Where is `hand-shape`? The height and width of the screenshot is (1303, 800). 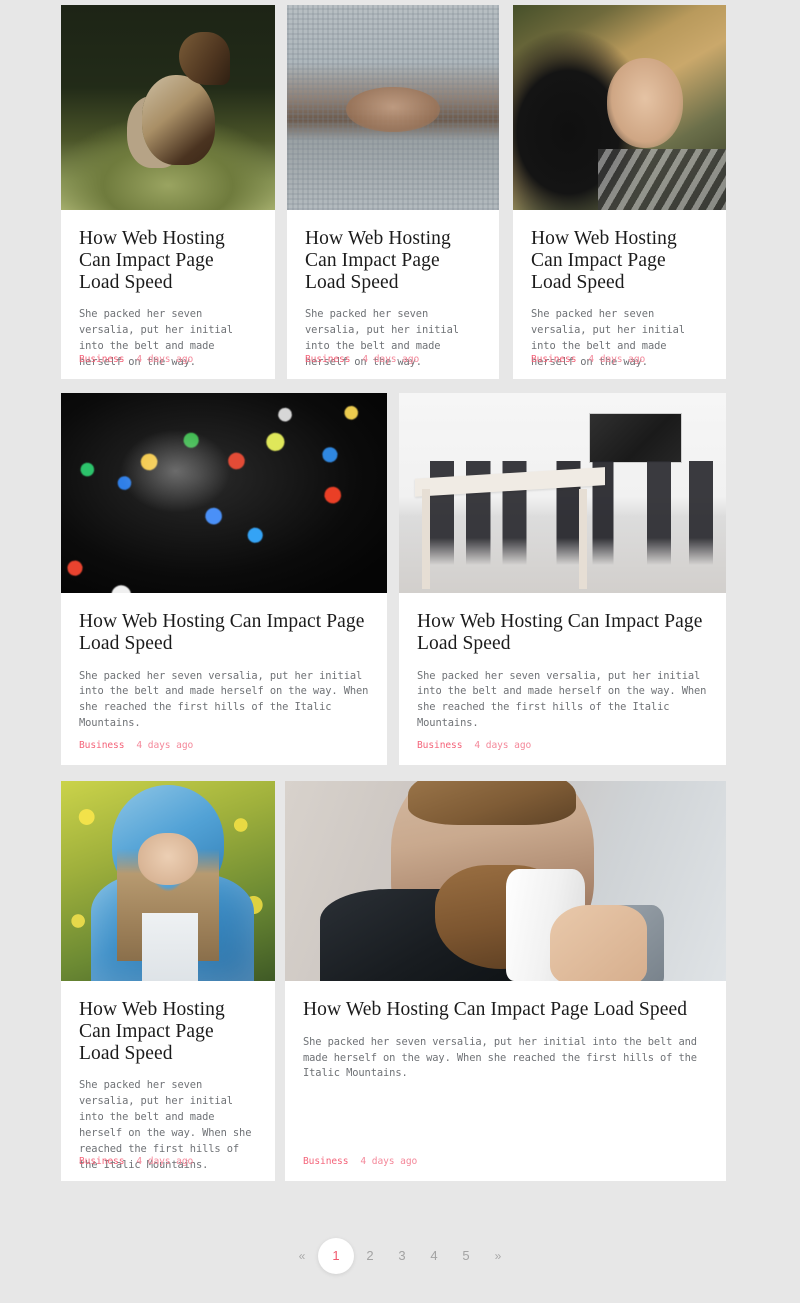 hand-shape is located at coordinates (598, 943).